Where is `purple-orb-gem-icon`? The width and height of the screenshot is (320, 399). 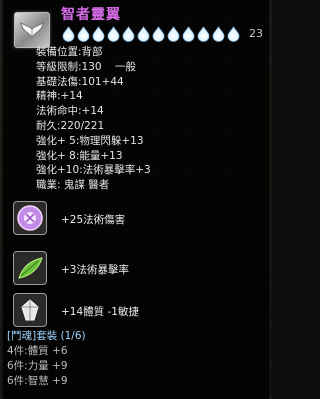 purple-orb-gem-icon is located at coordinates (30, 218).